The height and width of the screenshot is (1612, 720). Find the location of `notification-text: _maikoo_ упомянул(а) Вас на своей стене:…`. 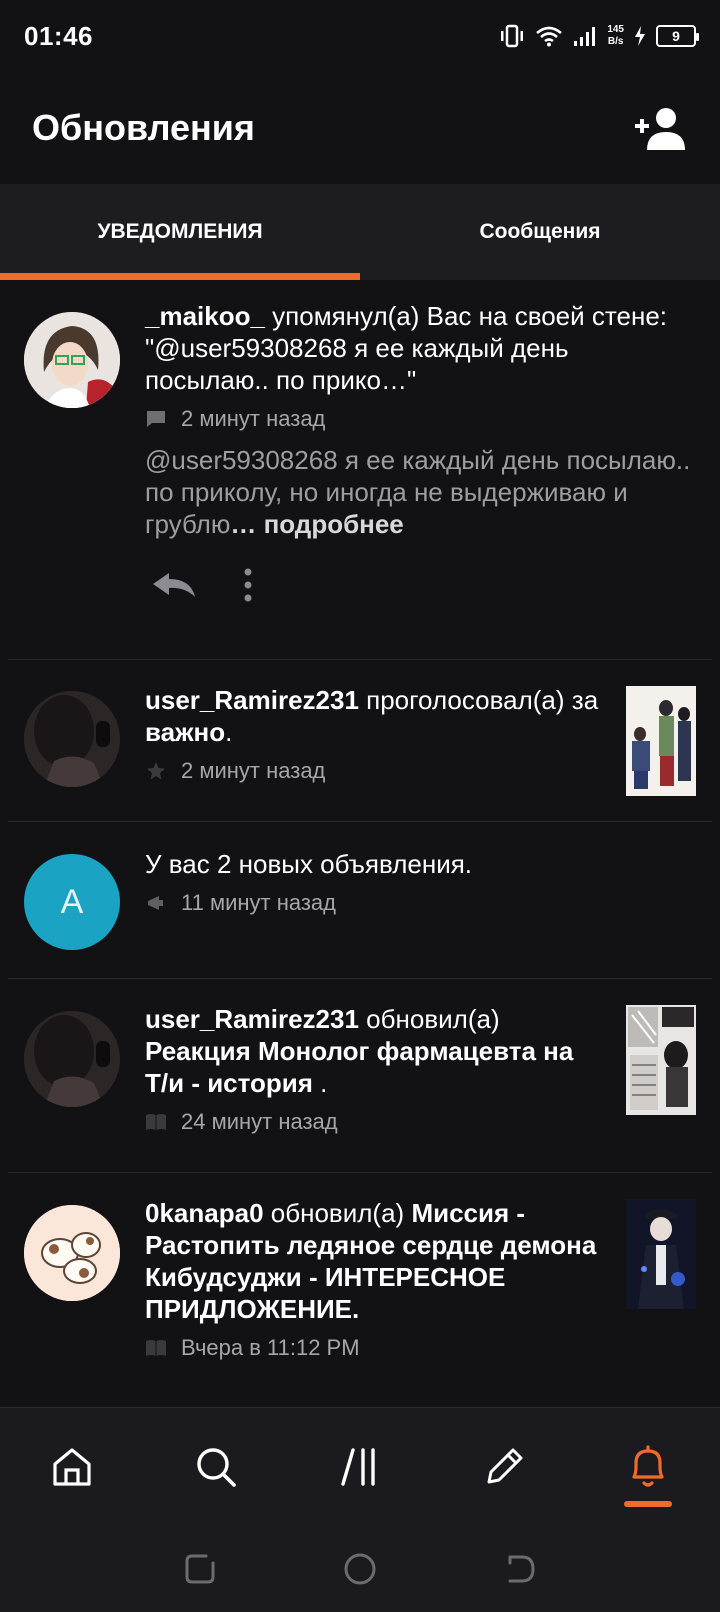

notification-text: _maikoo_ упомянул(а) Вас на своей стене:… is located at coordinates (420, 348).